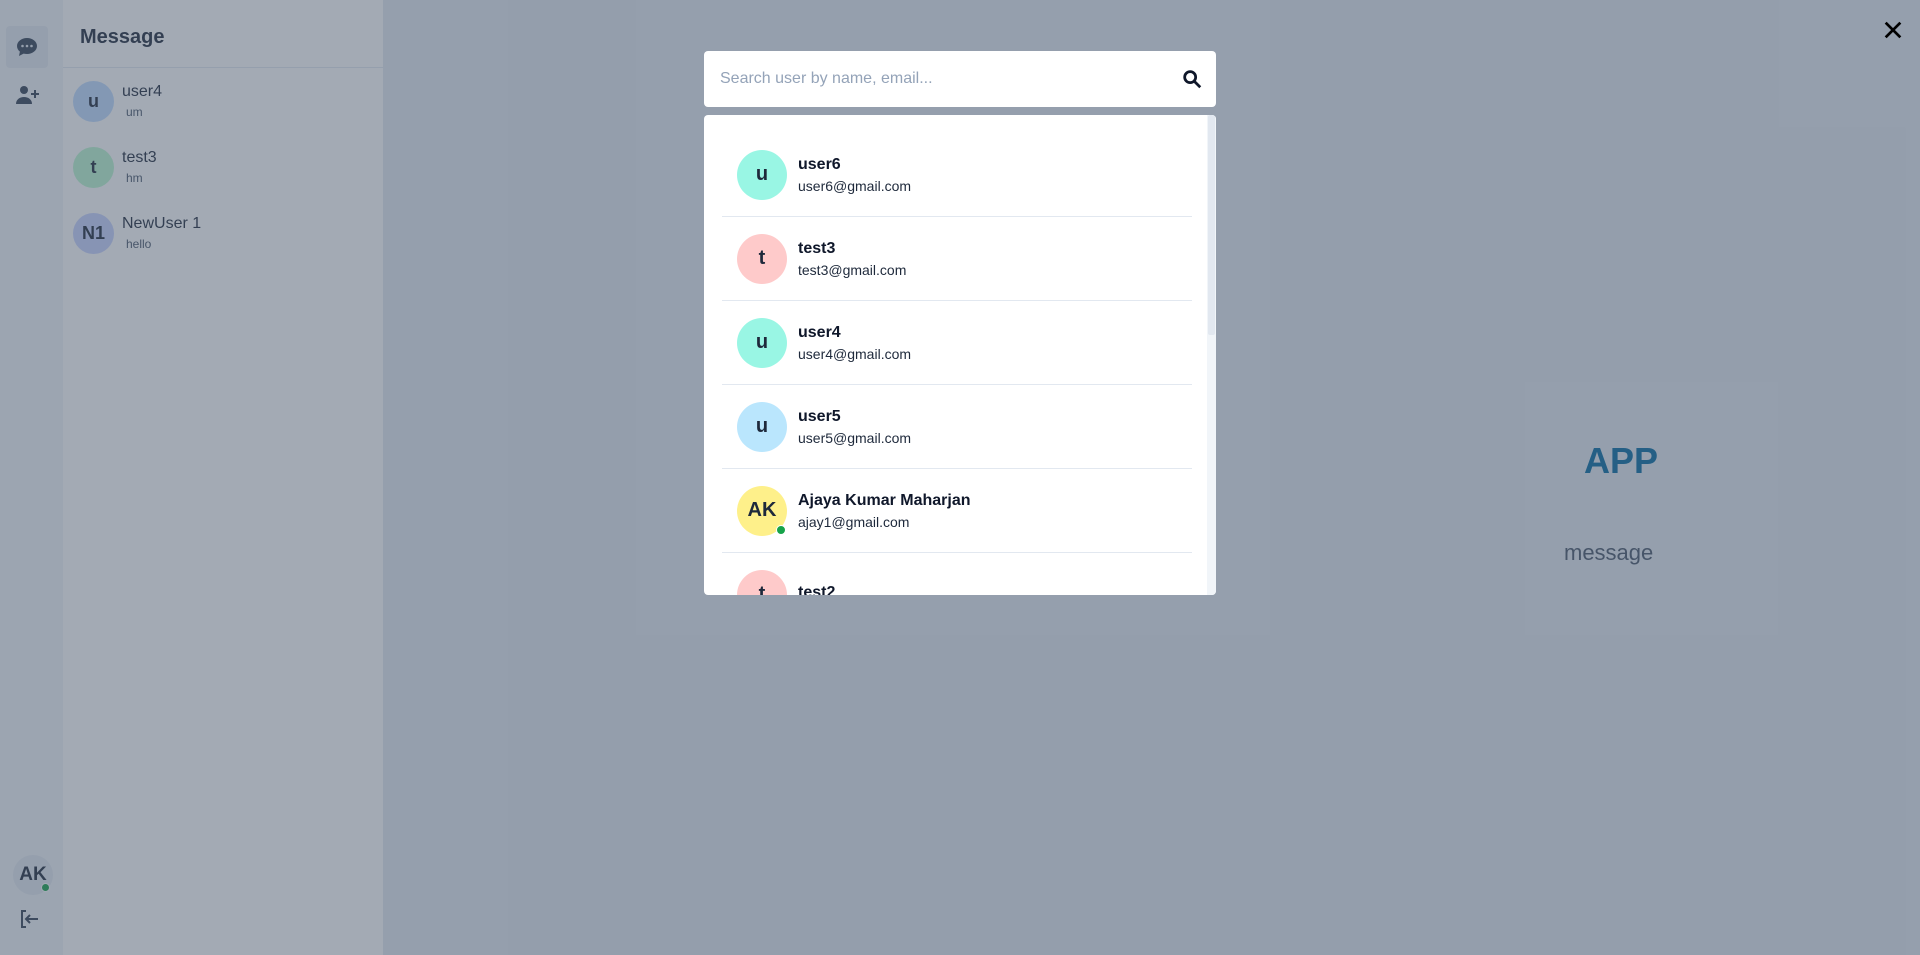 This screenshot has width=1920, height=955. What do you see at coordinates (819, 416) in the screenshot?
I see `user-name: user5` at bounding box center [819, 416].